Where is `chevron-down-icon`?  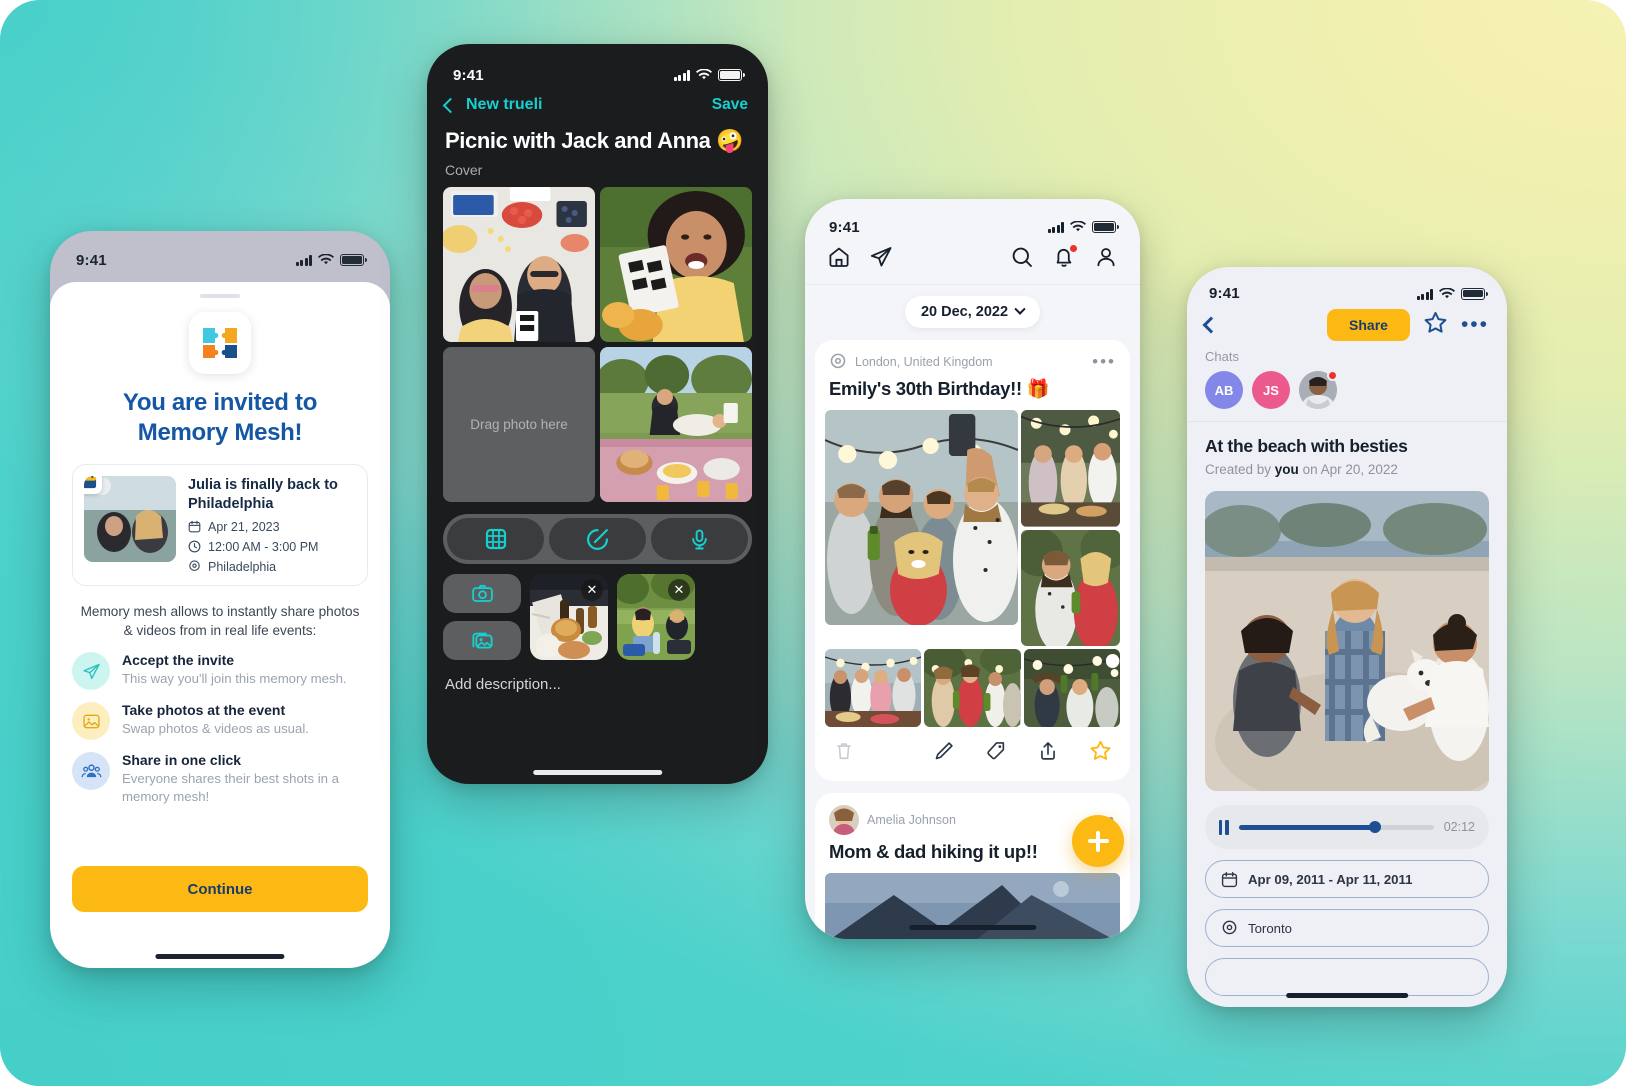
chevron-down-icon is located at coordinates (1020, 309).